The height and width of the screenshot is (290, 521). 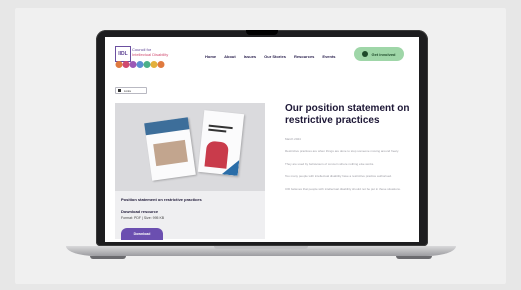 I want to click on person-icon, so click(x=365, y=54).